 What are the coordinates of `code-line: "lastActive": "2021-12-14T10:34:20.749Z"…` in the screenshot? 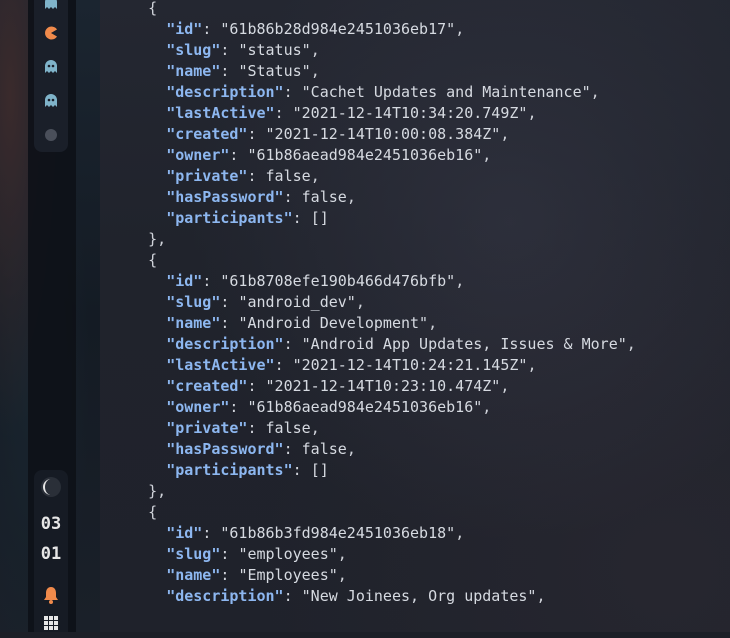 It's located at (374, 113).